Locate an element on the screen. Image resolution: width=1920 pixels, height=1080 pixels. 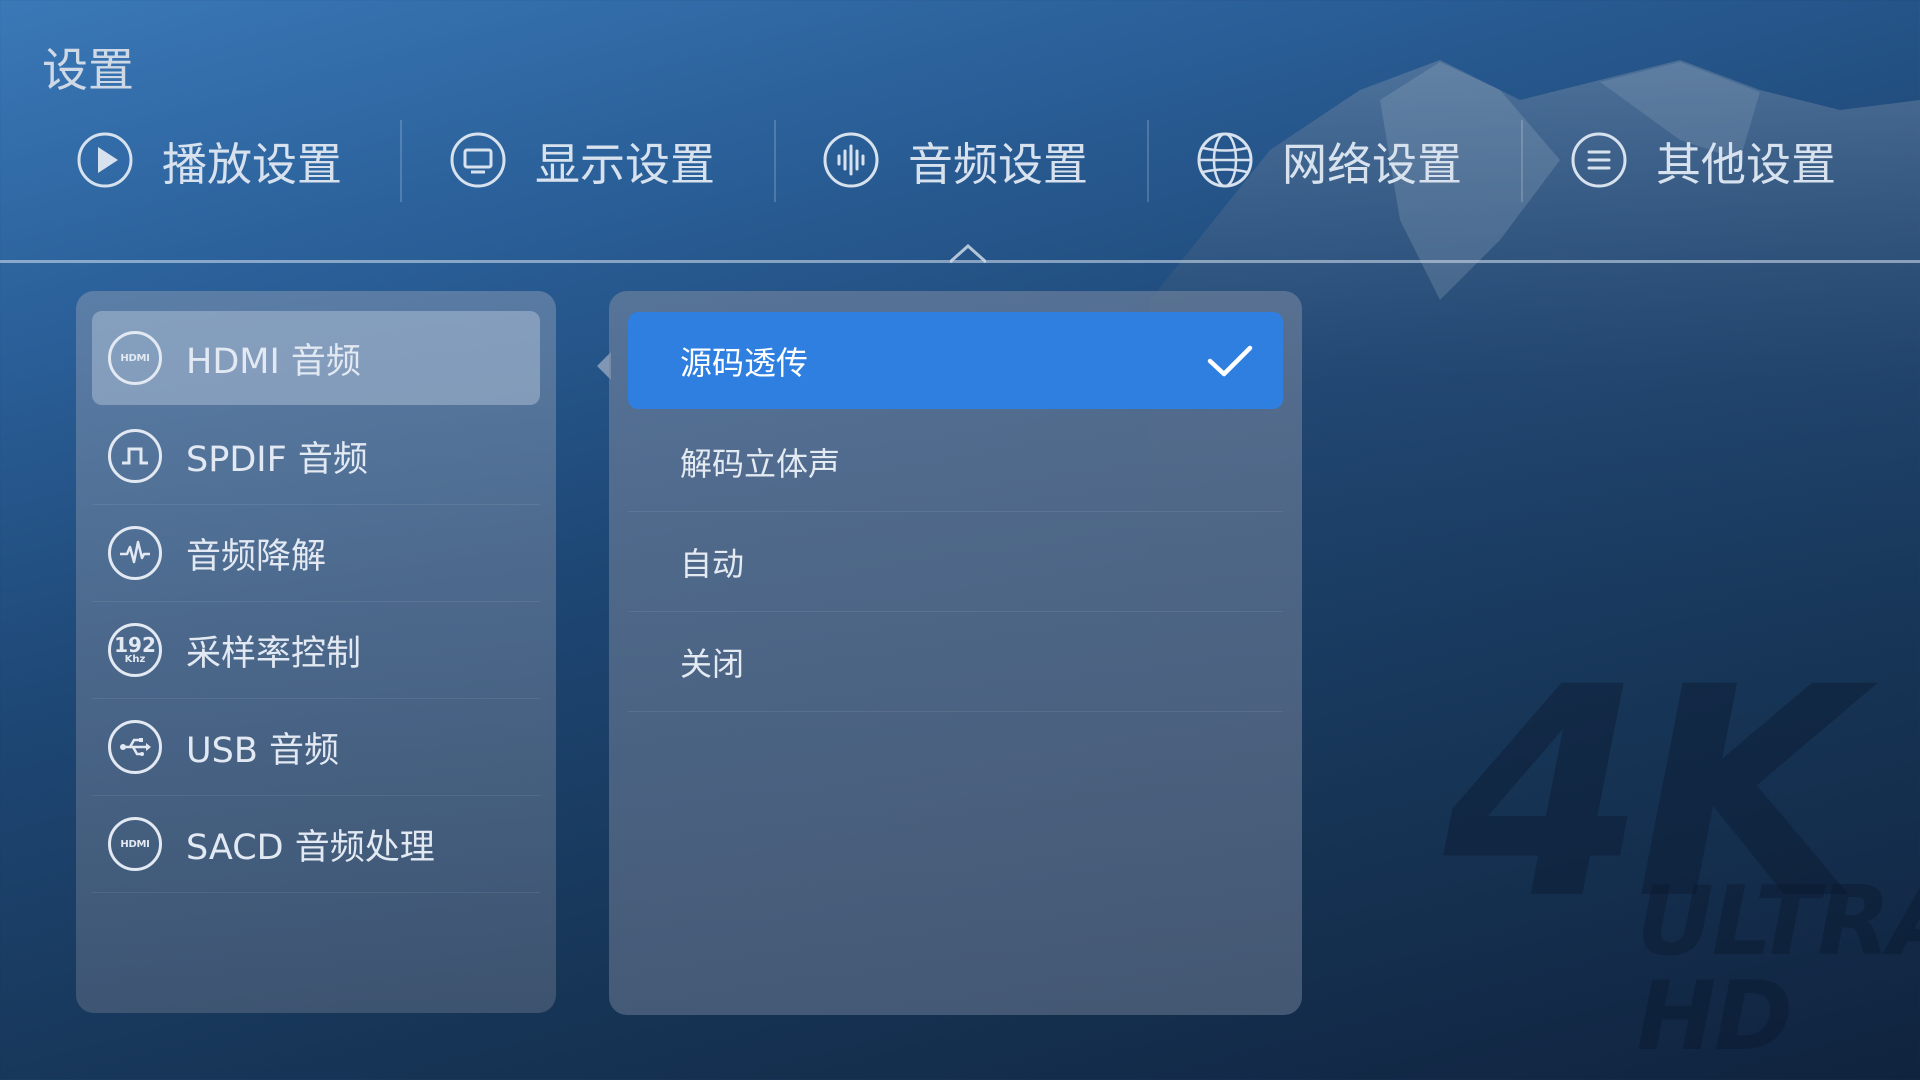
menu-item-sample-rate: 192 Khz 采样率控制 is located at coordinates (316, 650).